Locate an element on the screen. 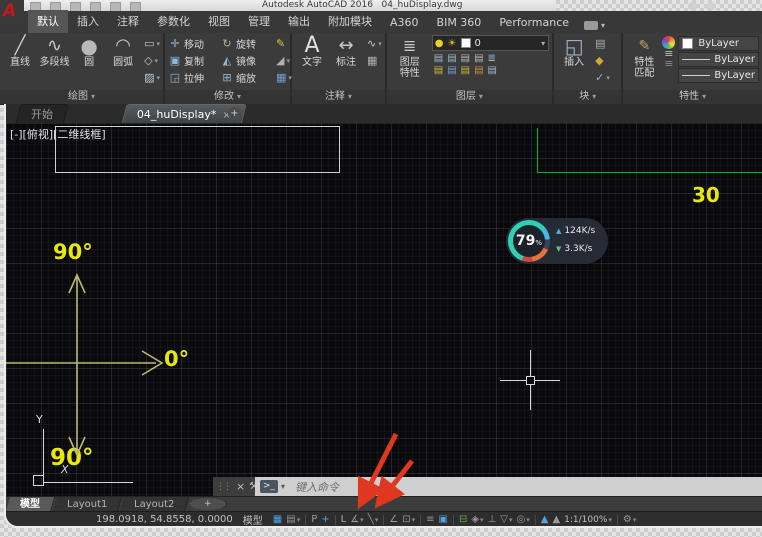 The height and width of the screenshot is (537, 762). status-polar-tracking: ∡ ▾ is located at coordinates (356, 519).